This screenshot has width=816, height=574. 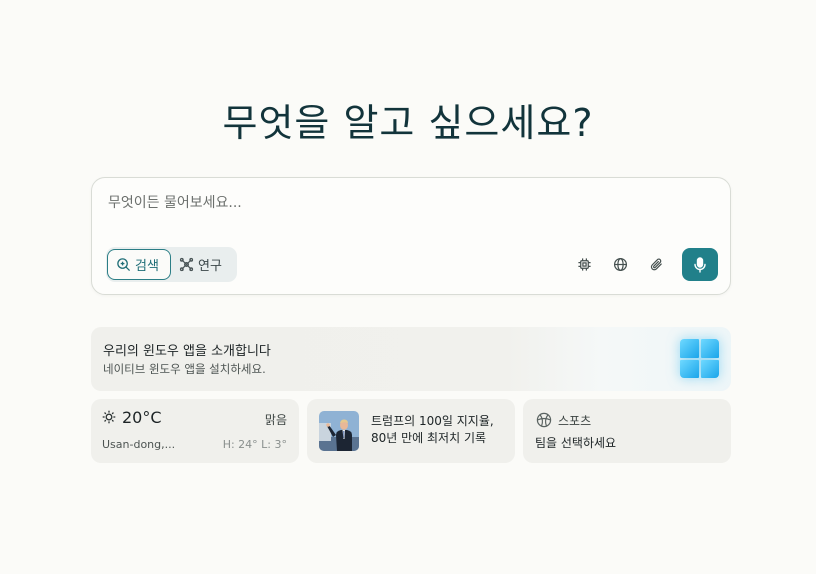 I want to click on news-card: 트럼프의 100일 지지율, 80년 만에 최저치 기록, so click(x=411, y=431).